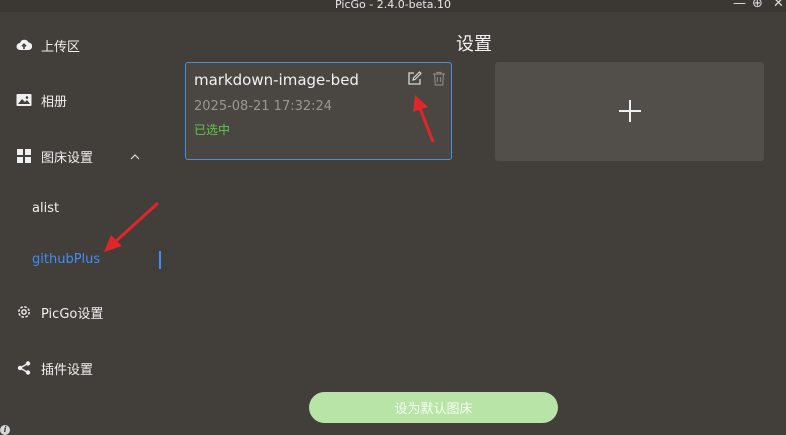  What do you see at coordinates (24, 45) in the screenshot?
I see `cloud-upload-icon` at bounding box center [24, 45].